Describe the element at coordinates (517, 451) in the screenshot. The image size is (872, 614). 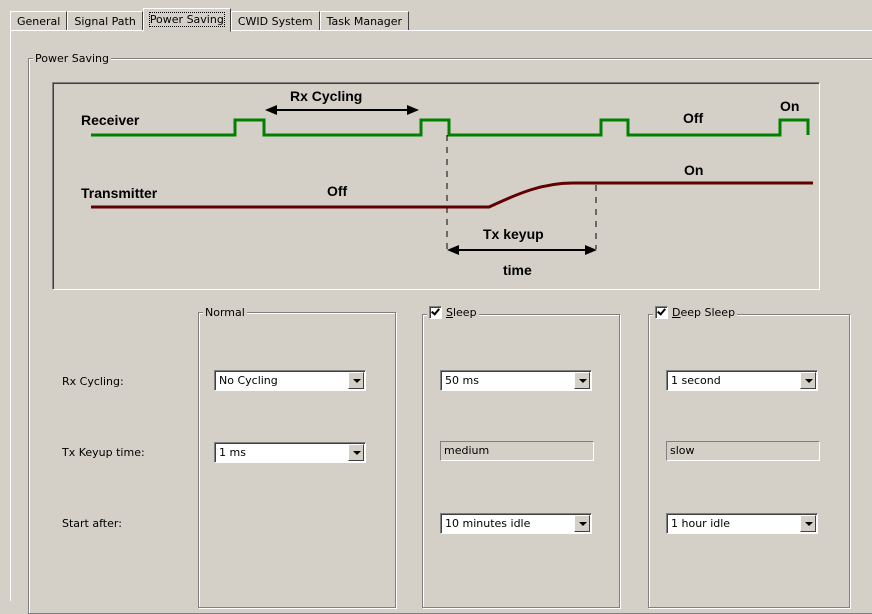
I see `sleep-tx-keyup-field: medium` at that location.